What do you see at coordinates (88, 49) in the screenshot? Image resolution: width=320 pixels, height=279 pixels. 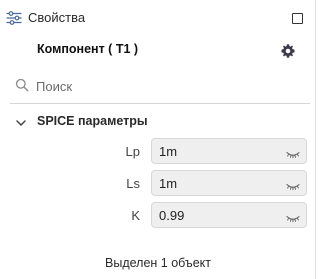 I see `component-title: Компонент ( T1 )` at bounding box center [88, 49].